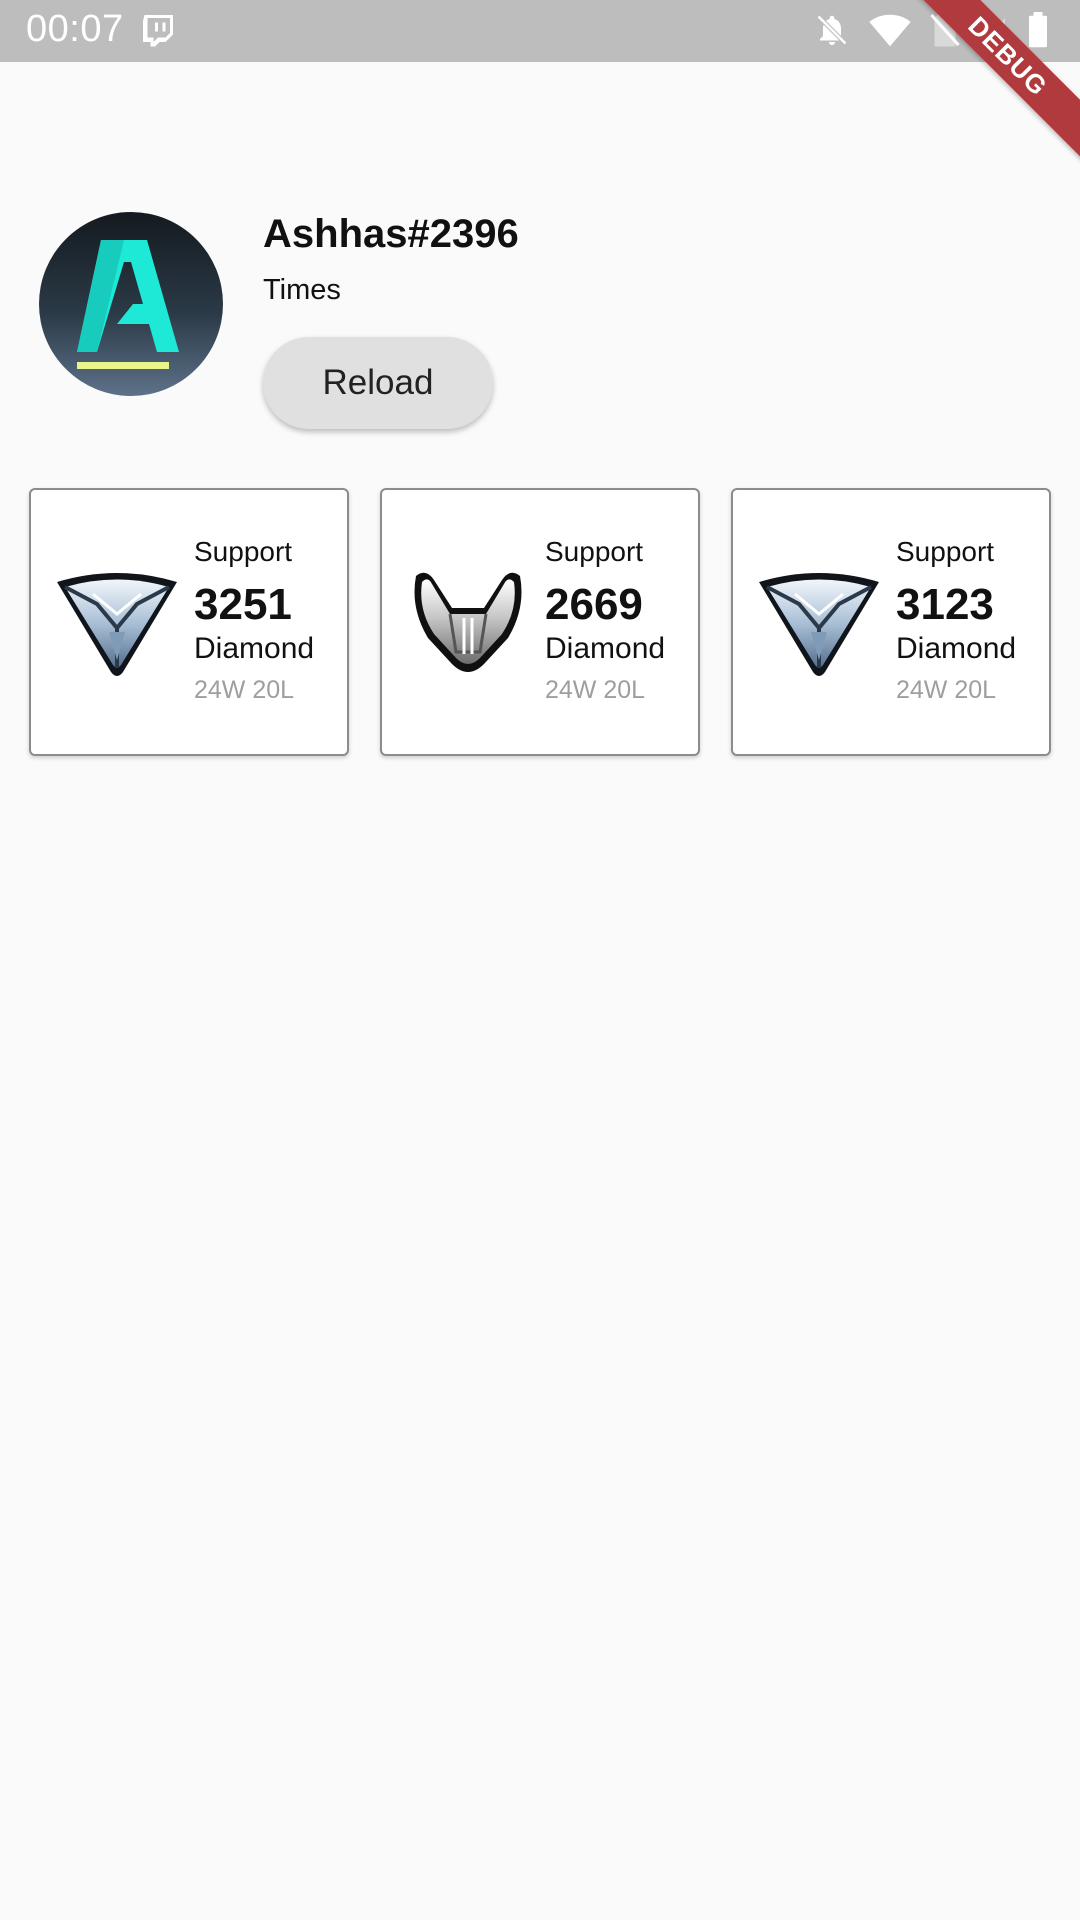  Describe the element at coordinates (540, 322) in the screenshot. I see `profile-header: Ashhas#2396 Times Reload` at that location.